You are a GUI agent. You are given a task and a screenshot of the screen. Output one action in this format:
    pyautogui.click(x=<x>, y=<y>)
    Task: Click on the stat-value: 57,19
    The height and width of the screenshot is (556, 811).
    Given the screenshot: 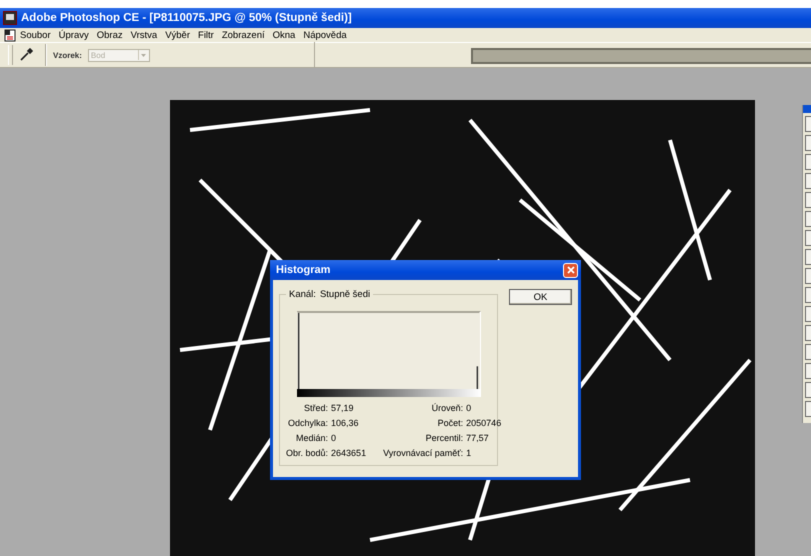 What is the action you would take?
    pyautogui.click(x=343, y=408)
    